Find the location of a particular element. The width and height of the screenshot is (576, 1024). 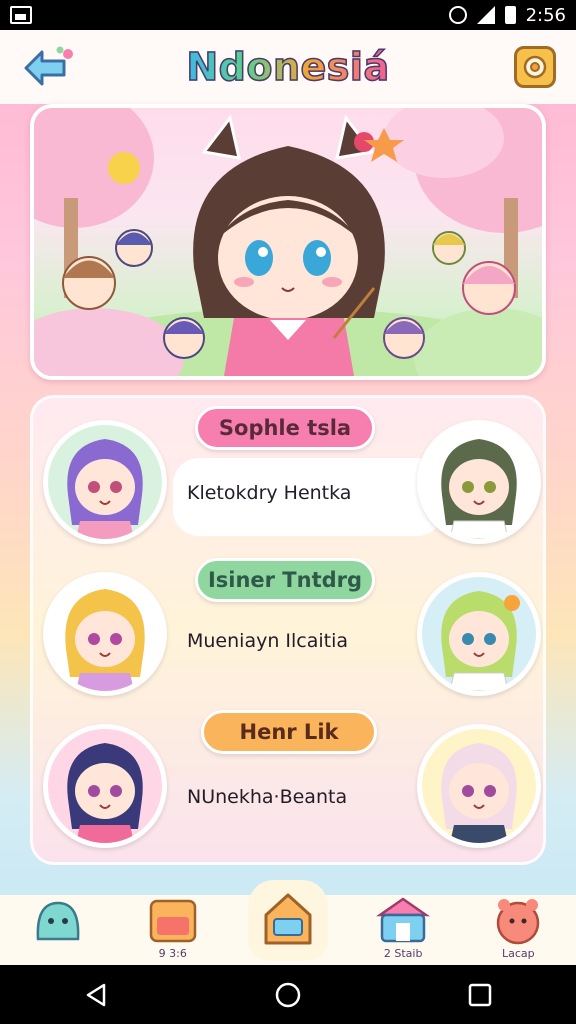

pet-icon is located at coordinates (518, 922).